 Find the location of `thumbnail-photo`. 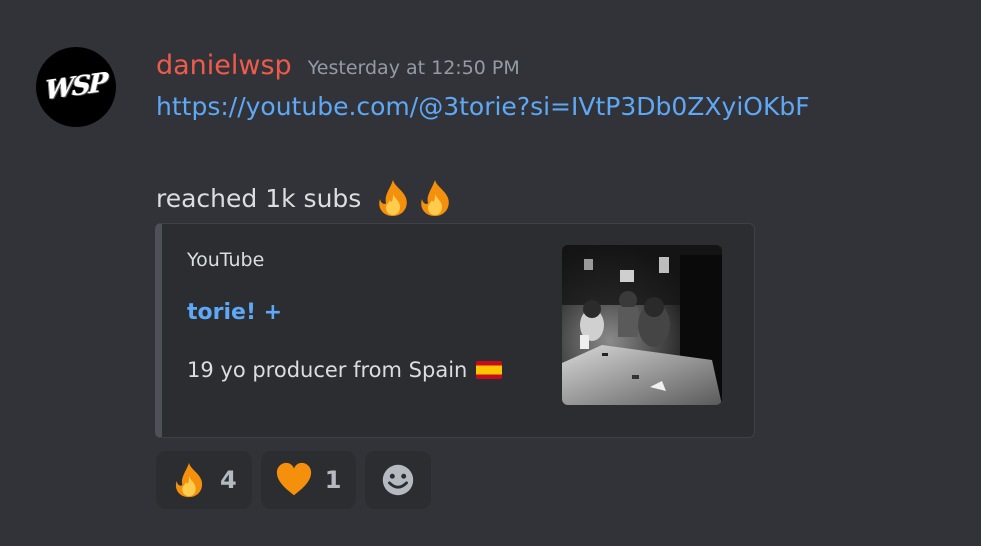

thumbnail-photo is located at coordinates (642, 325).